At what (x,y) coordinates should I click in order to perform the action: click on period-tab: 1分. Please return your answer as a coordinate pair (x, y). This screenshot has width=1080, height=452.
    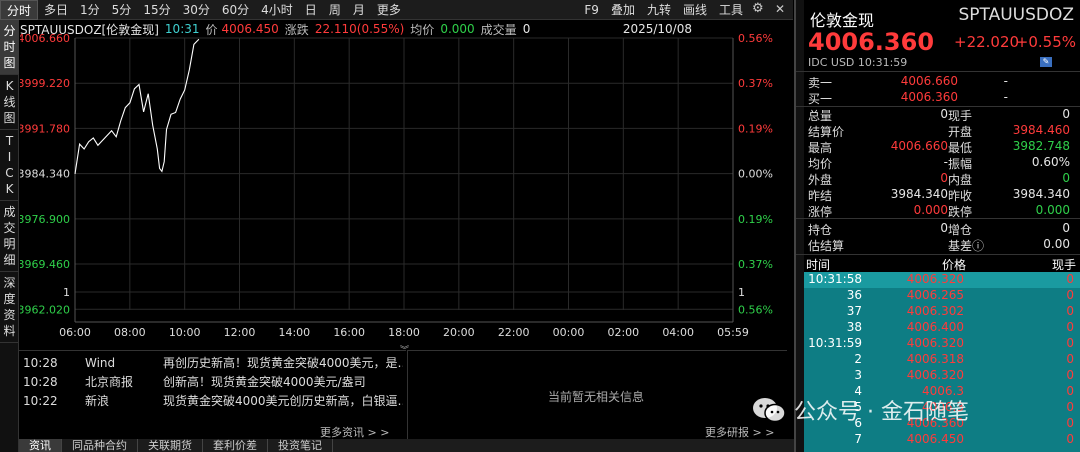
    Looking at the image, I should click on (90, 10).